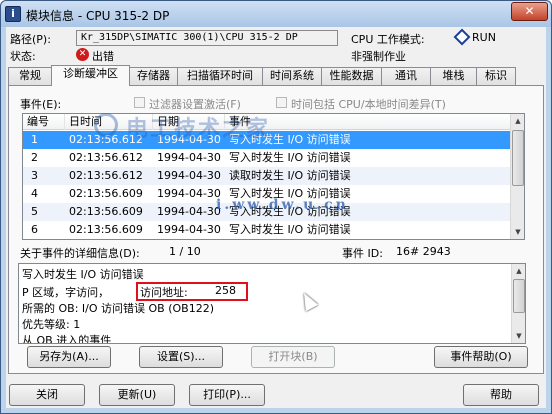  Describe the element at coordinates (90, 75) in the screenshot. I see `tab-diagnostic-buffer: 诊断缓冲区` at that location.